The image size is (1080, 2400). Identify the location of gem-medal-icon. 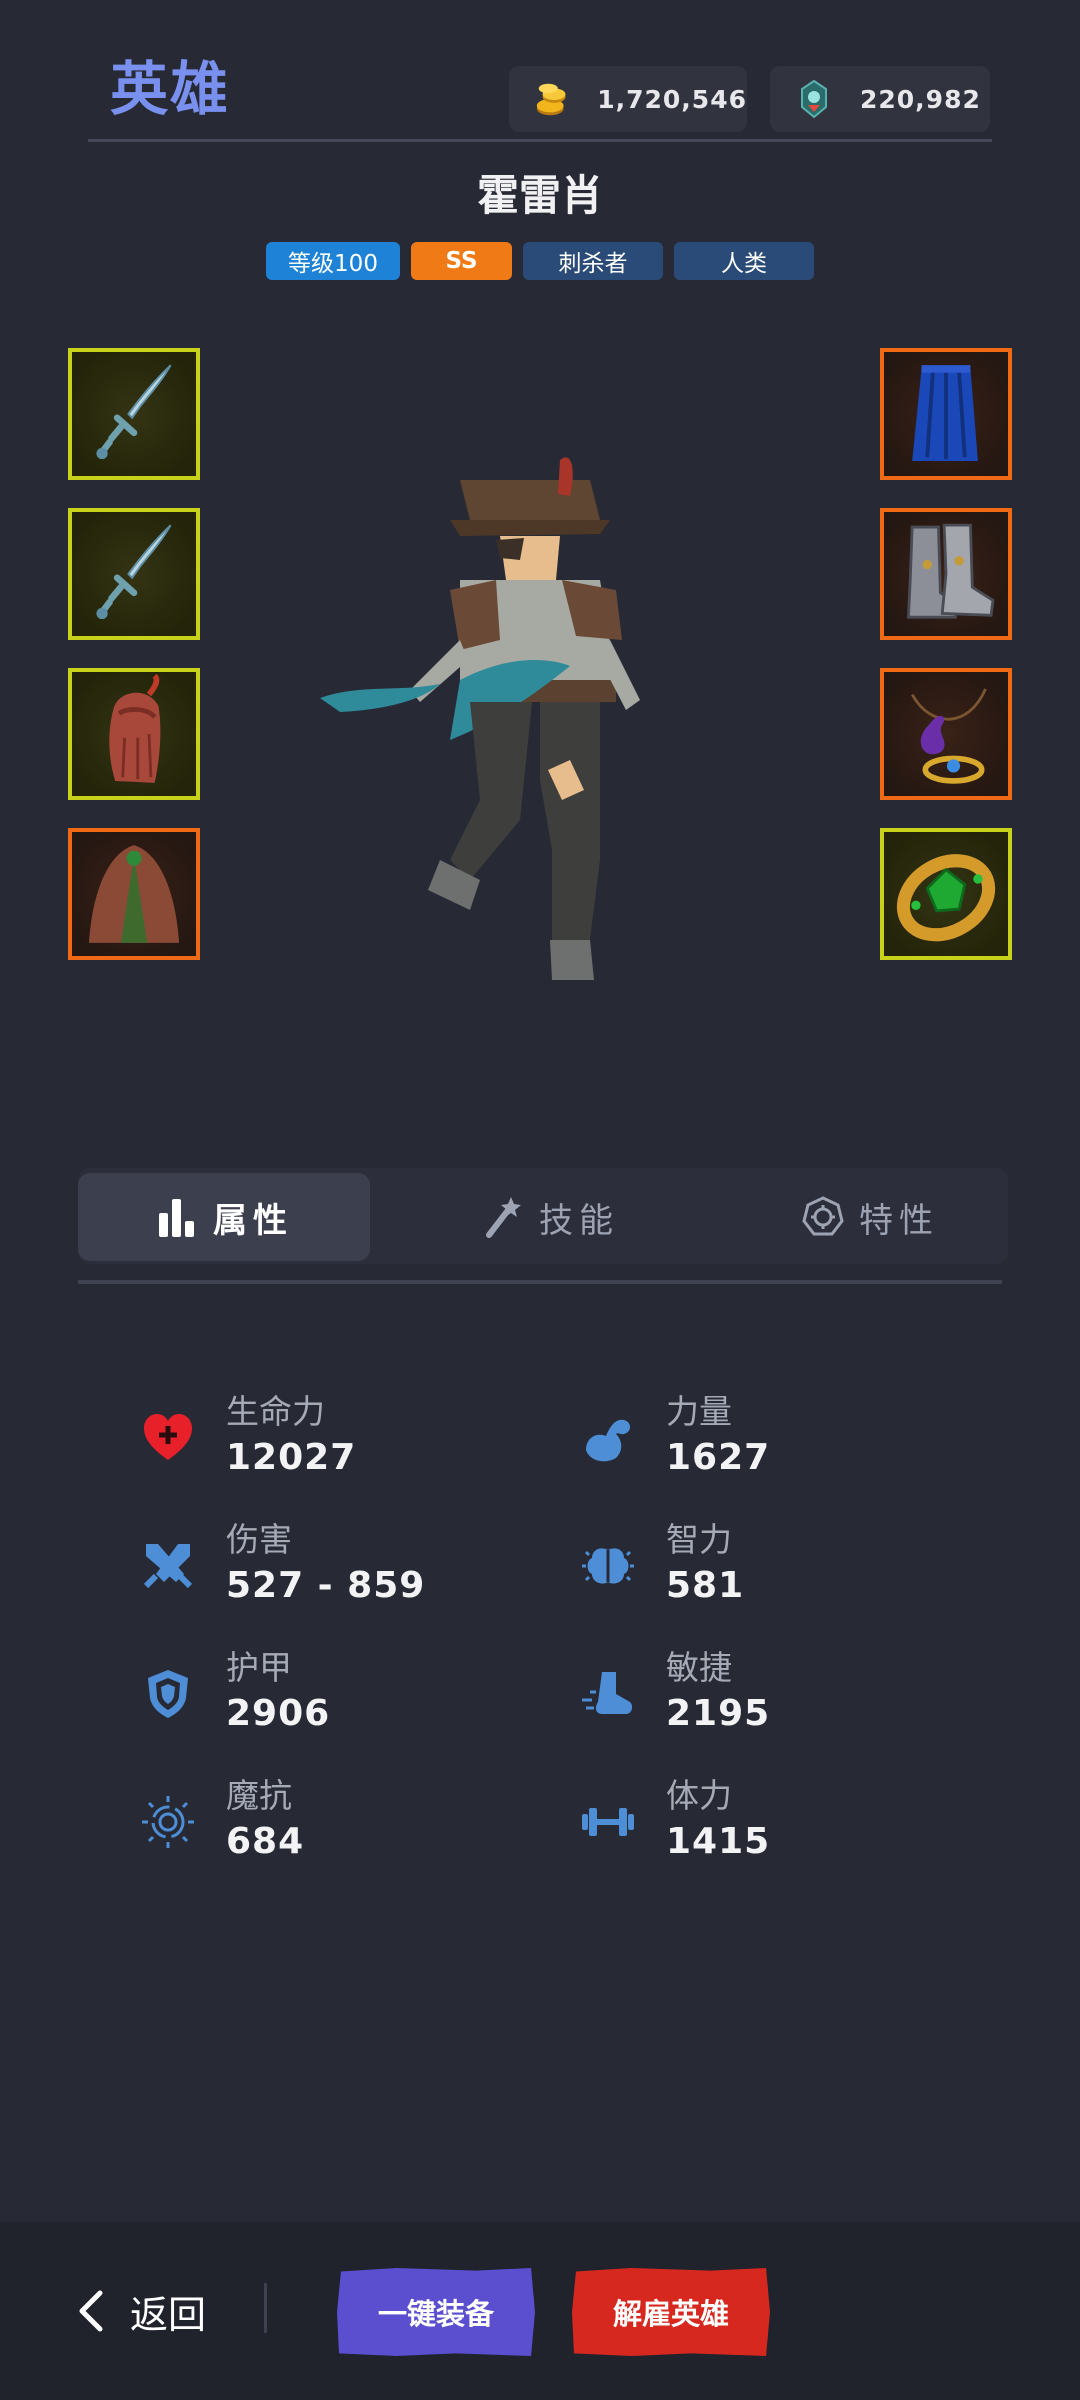
(814, 99).